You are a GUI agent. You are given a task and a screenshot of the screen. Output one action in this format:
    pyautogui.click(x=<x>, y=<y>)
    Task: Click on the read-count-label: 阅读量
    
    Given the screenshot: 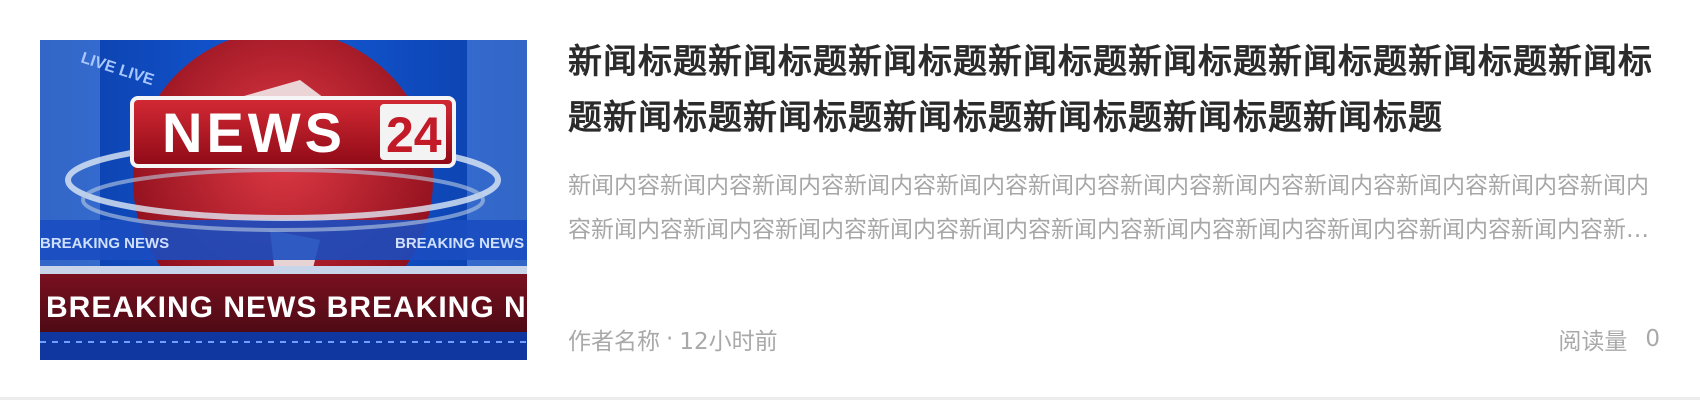 What is the action you would take?
    pyautogui.click(x=1593, y=342)
    